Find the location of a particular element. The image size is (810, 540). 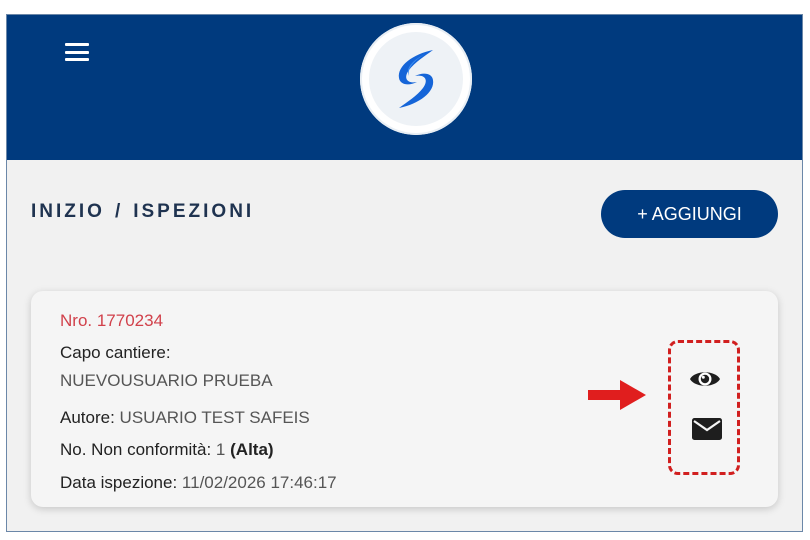

capo-cantiere-value: NUEVOUSUARIO PRUEBA is located at coordinates (166, 380).